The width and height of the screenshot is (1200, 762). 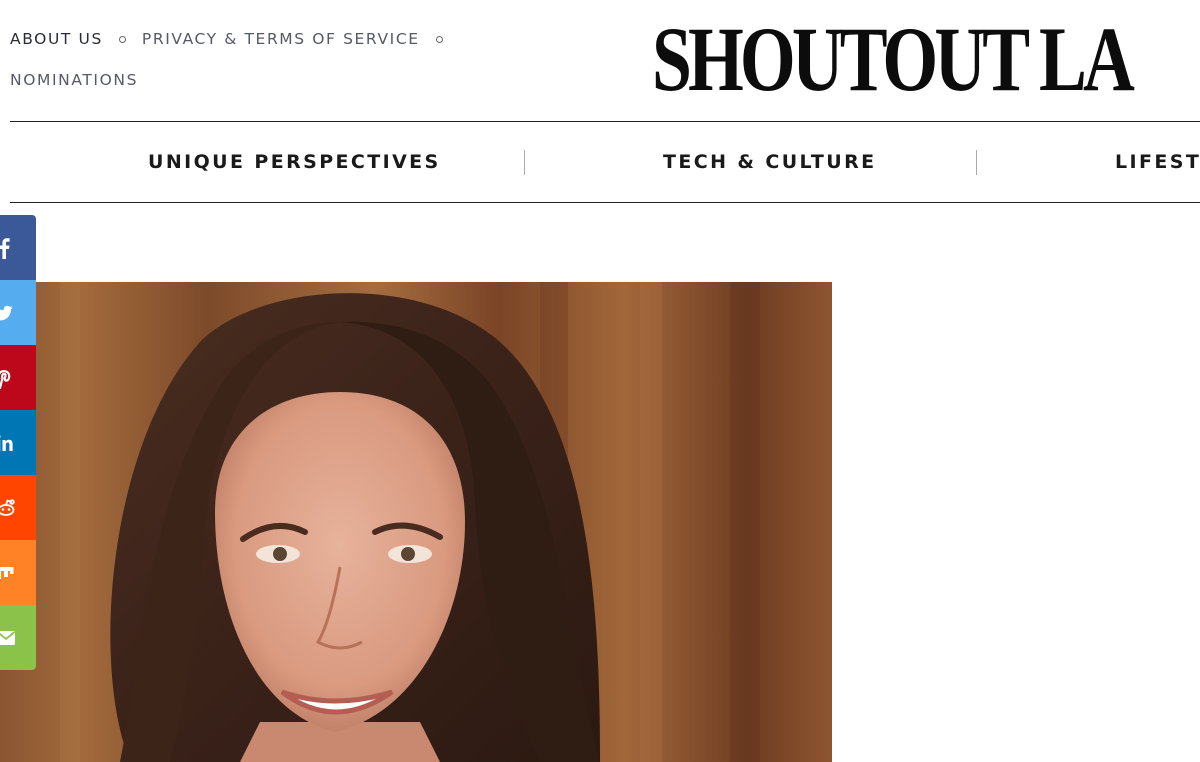 I want to click on email-icon, so click(x=8, y=637).